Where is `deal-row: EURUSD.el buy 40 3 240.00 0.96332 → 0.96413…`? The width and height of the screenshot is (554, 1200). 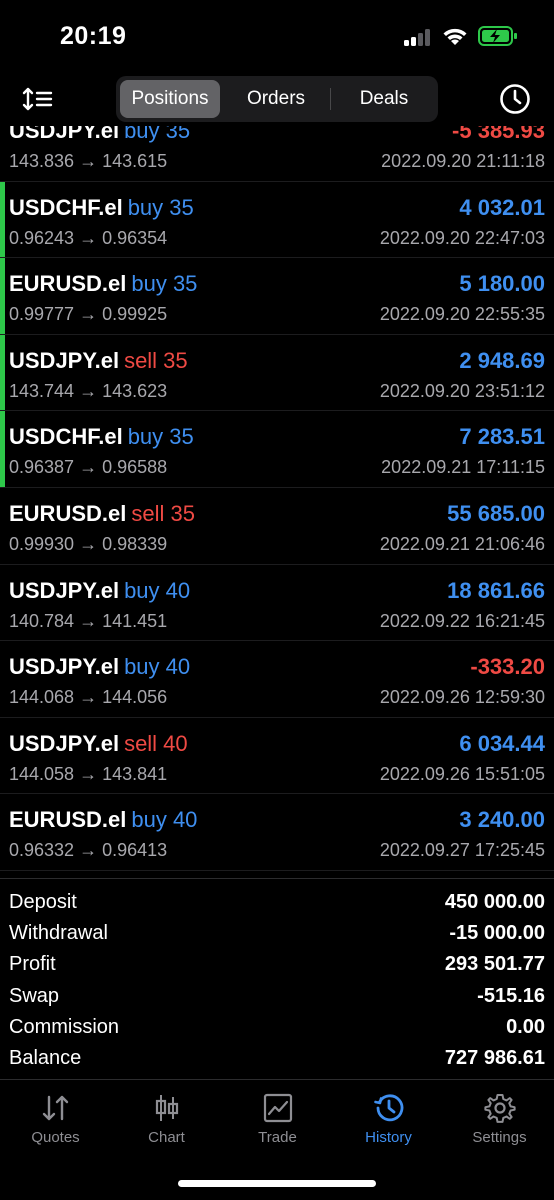 deal-row: EURUSD.el buy 40 3 240.00 0.96332 → 0.96413… is located at coordinates (277, 832).